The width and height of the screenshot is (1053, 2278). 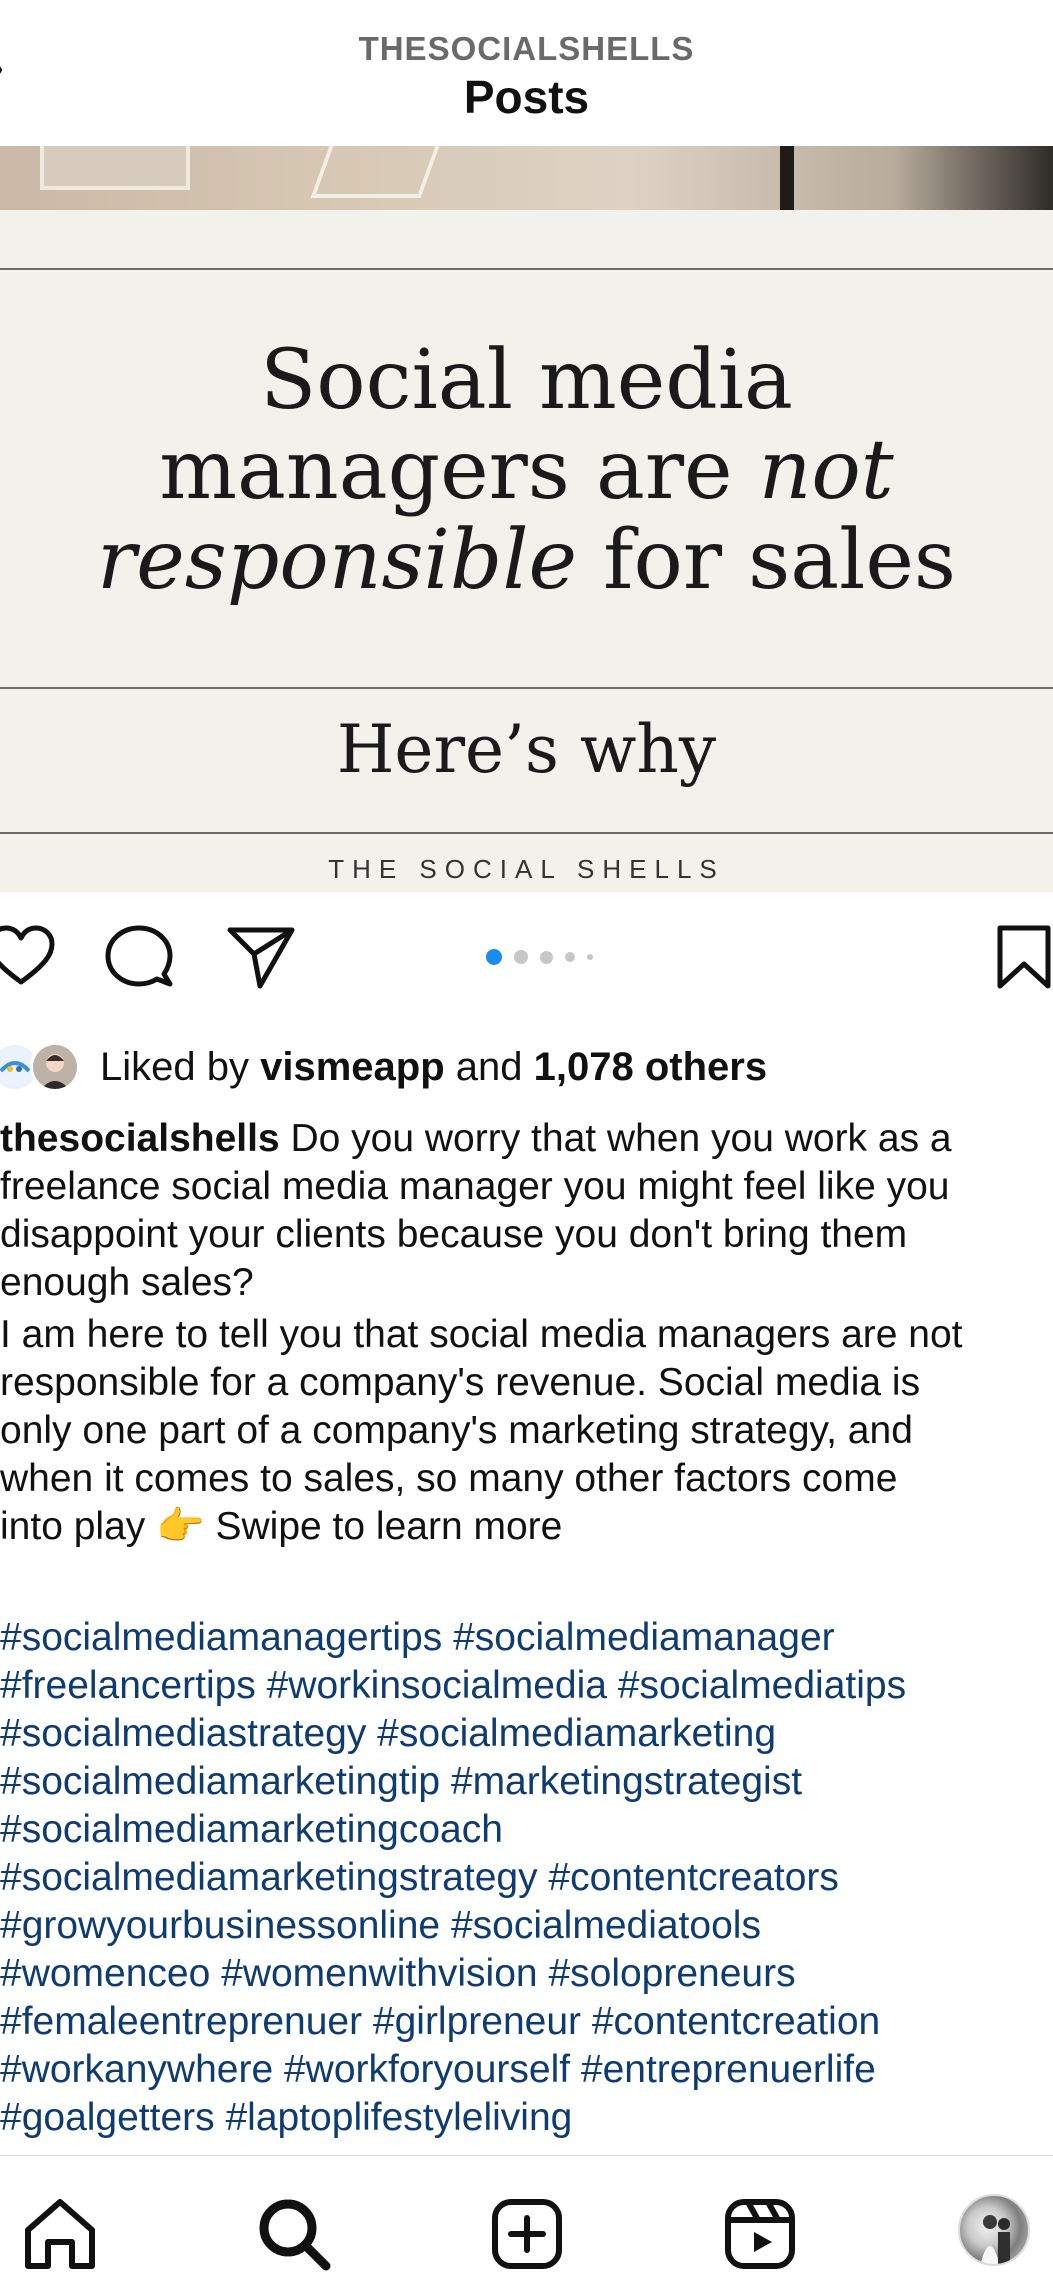 What do you see at coordinates (261, 957) in the screenshot?
I see `paper-plane-icon` at bounding box center [261, 957].